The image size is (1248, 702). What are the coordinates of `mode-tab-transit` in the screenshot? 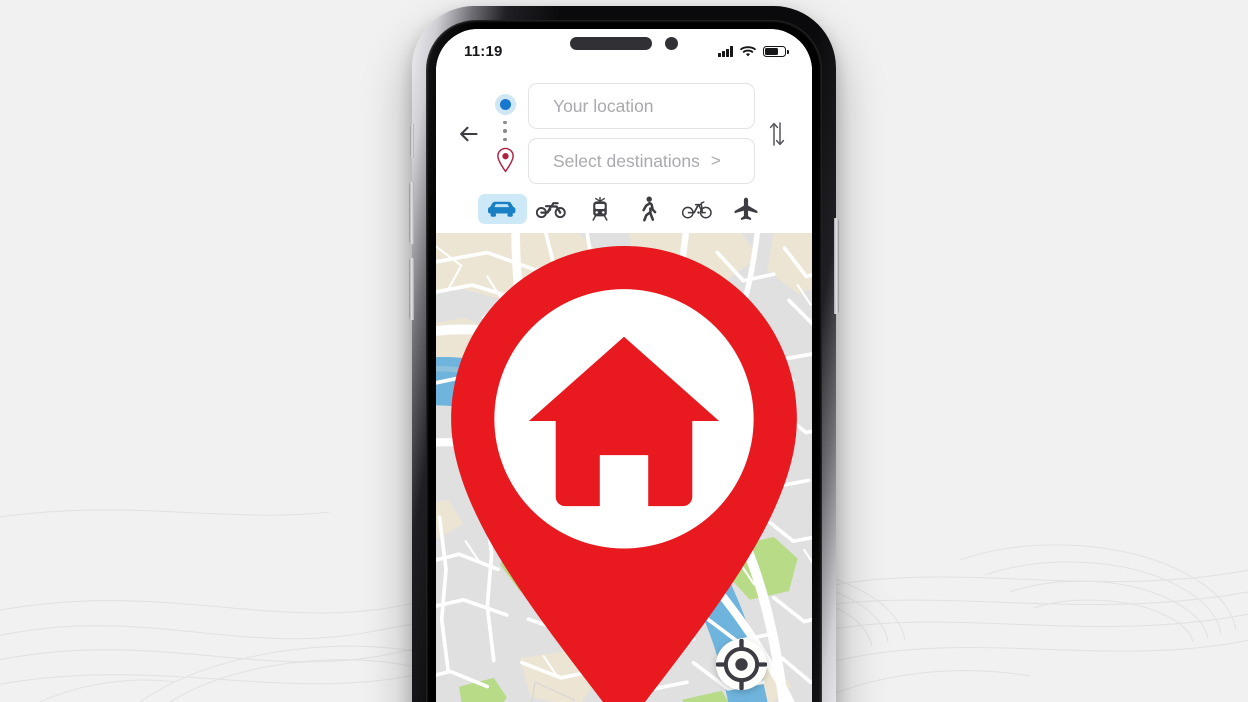 It's located at (599, 209).